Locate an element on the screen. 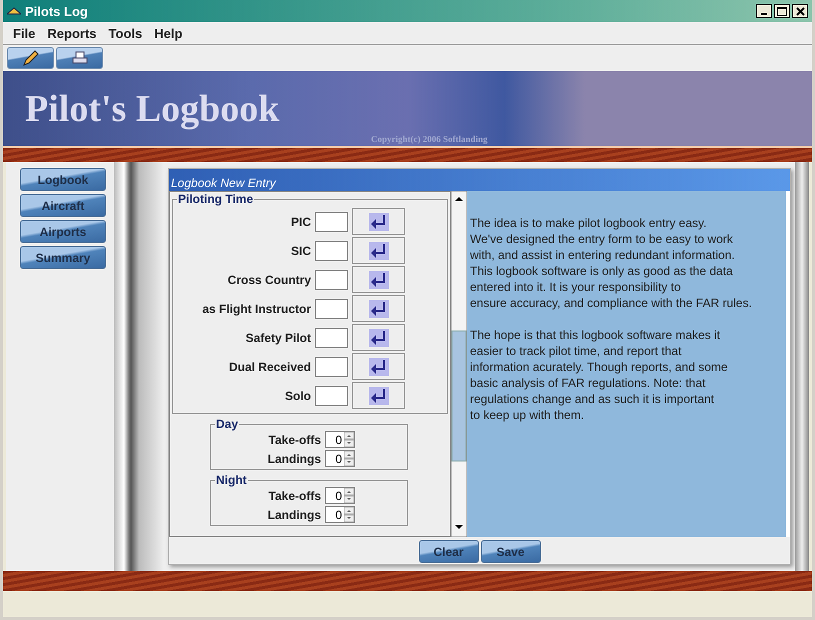 This screenshot has height=620, width=815. close-icon is located at coordinates (800, 11).